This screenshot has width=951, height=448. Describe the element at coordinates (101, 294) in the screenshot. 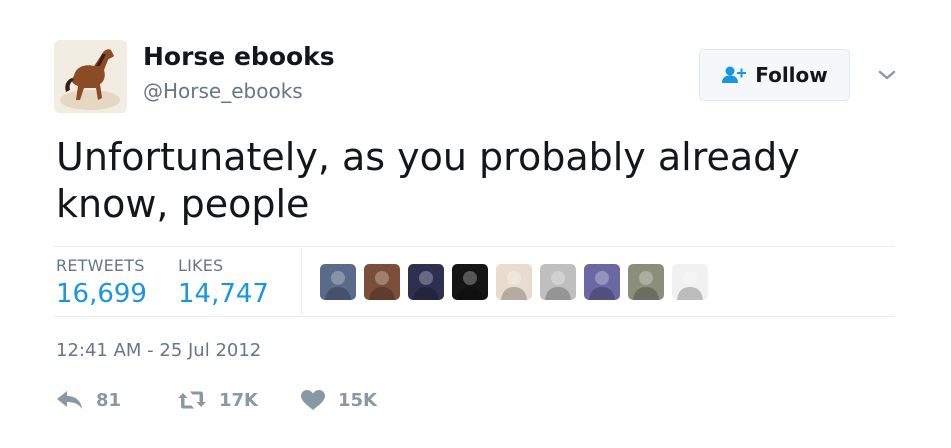

I see `retweets-value: 16,699` at that location.